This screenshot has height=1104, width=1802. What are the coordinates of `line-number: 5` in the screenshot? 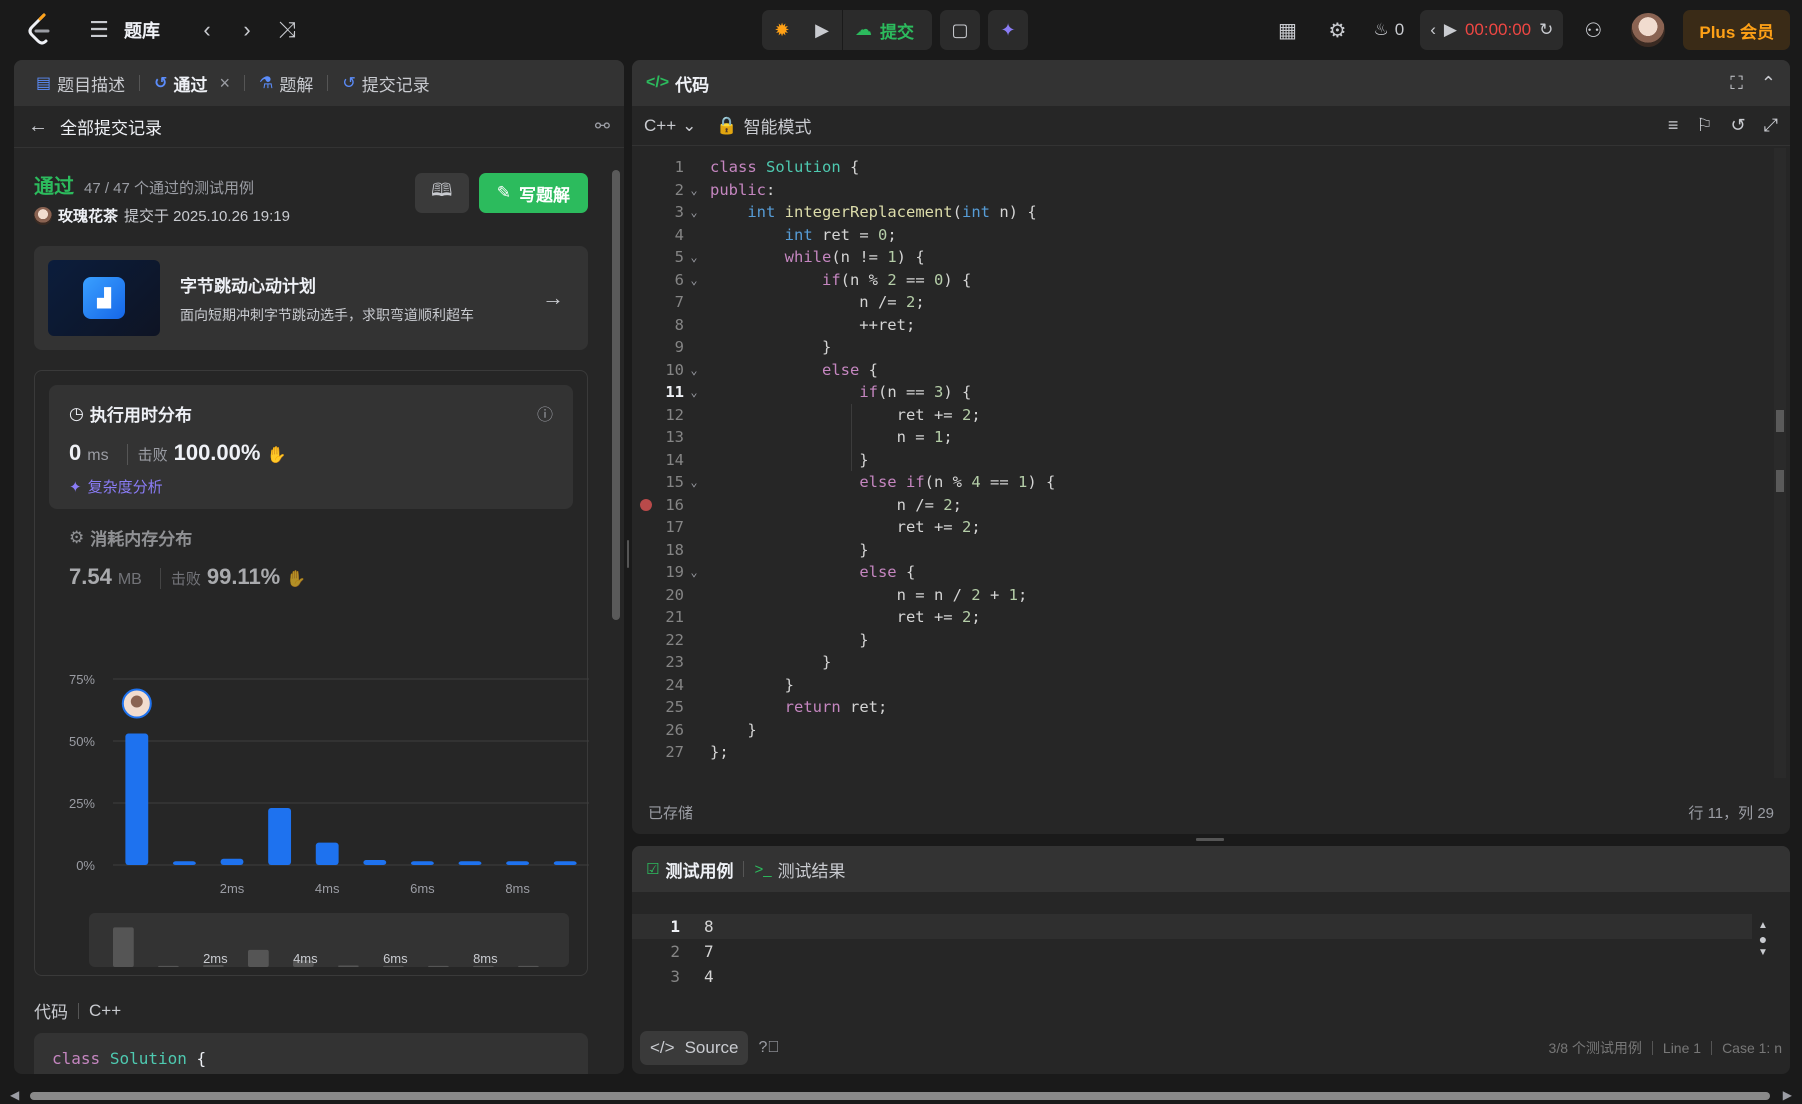 It's located at (679, 257).